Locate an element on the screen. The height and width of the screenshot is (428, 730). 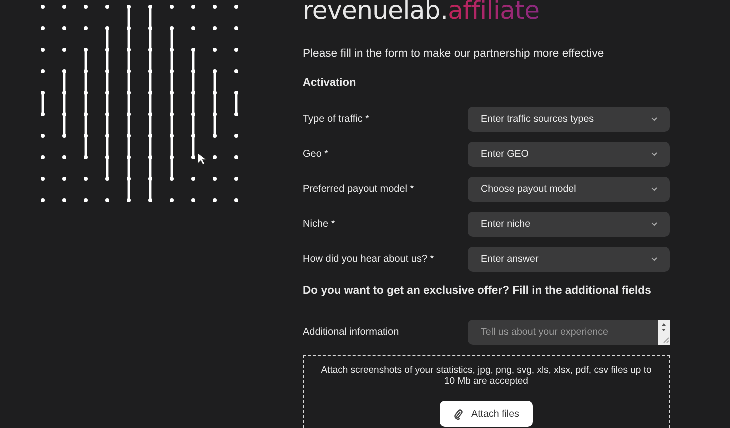
upload-hint: Attach screenshots of your statistics, jpg, png, svg, xls, xlsx, pdf, csv files up to 10 Mb are accepted is located at coordinates (486, 376).